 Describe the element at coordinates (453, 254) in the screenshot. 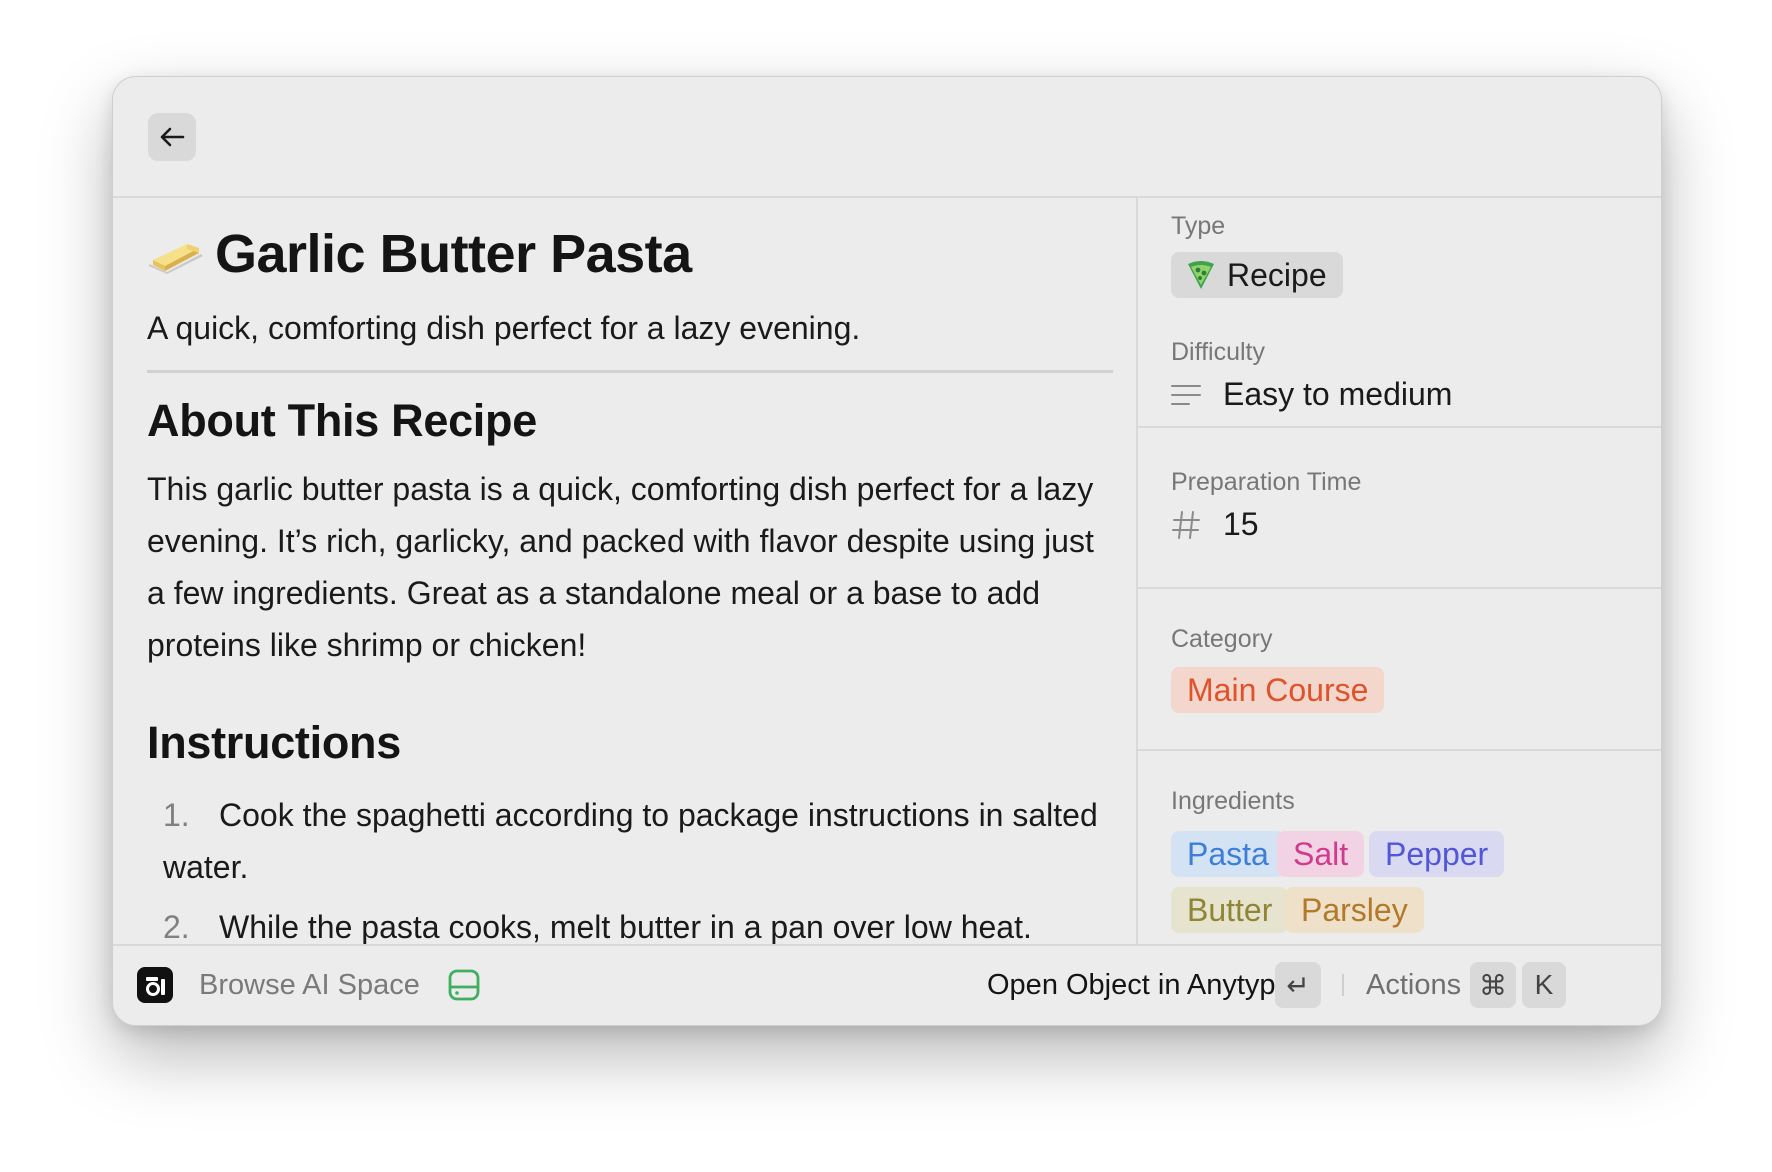

I see `page-title: Garlic Butter Pasta` at that location.